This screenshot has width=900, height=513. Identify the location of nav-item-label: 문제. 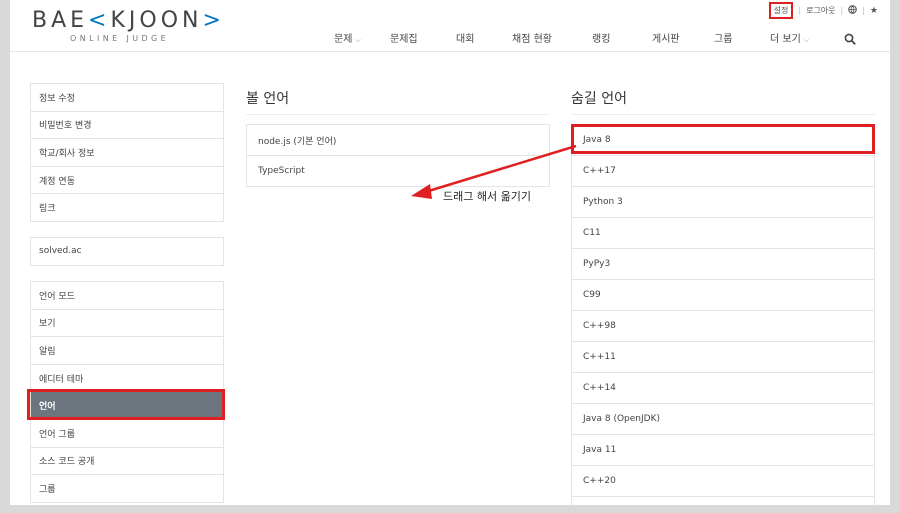
(343, 39).